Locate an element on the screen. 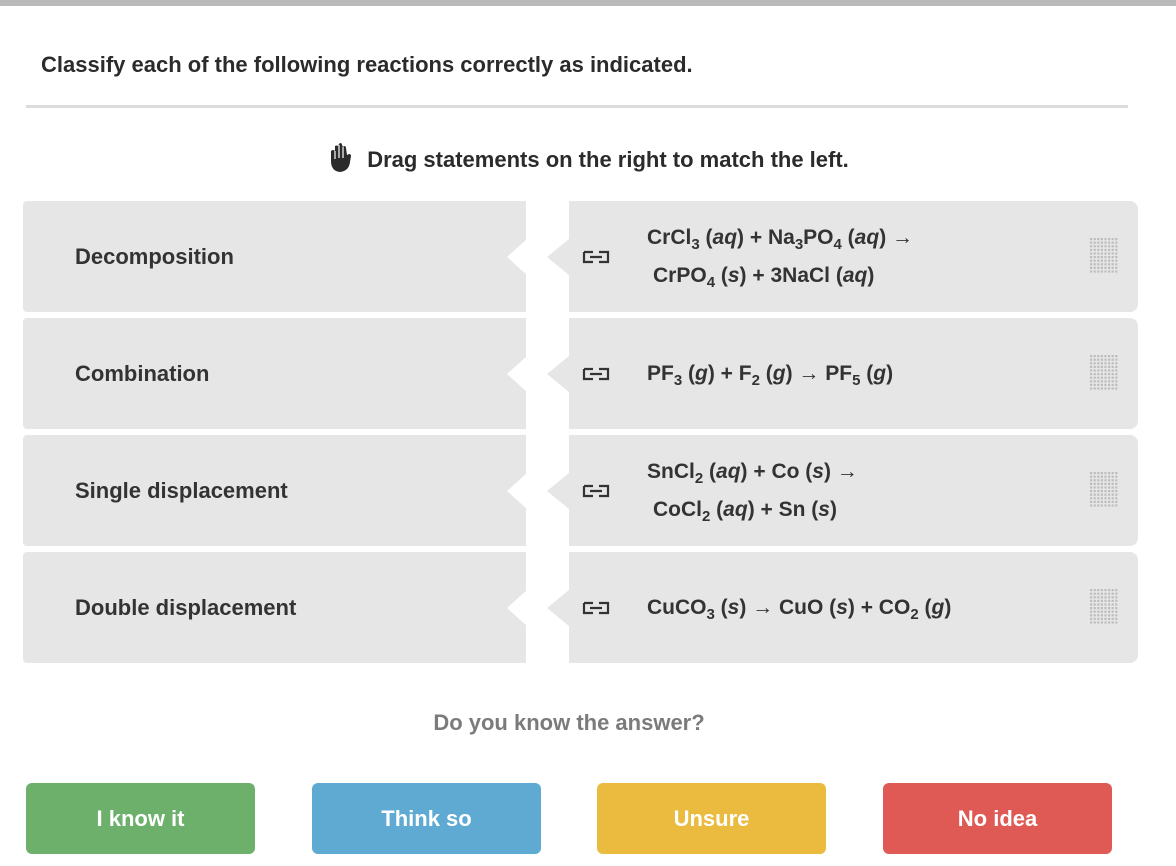  category-label: Single displacement is located at coordinates (181, 490).